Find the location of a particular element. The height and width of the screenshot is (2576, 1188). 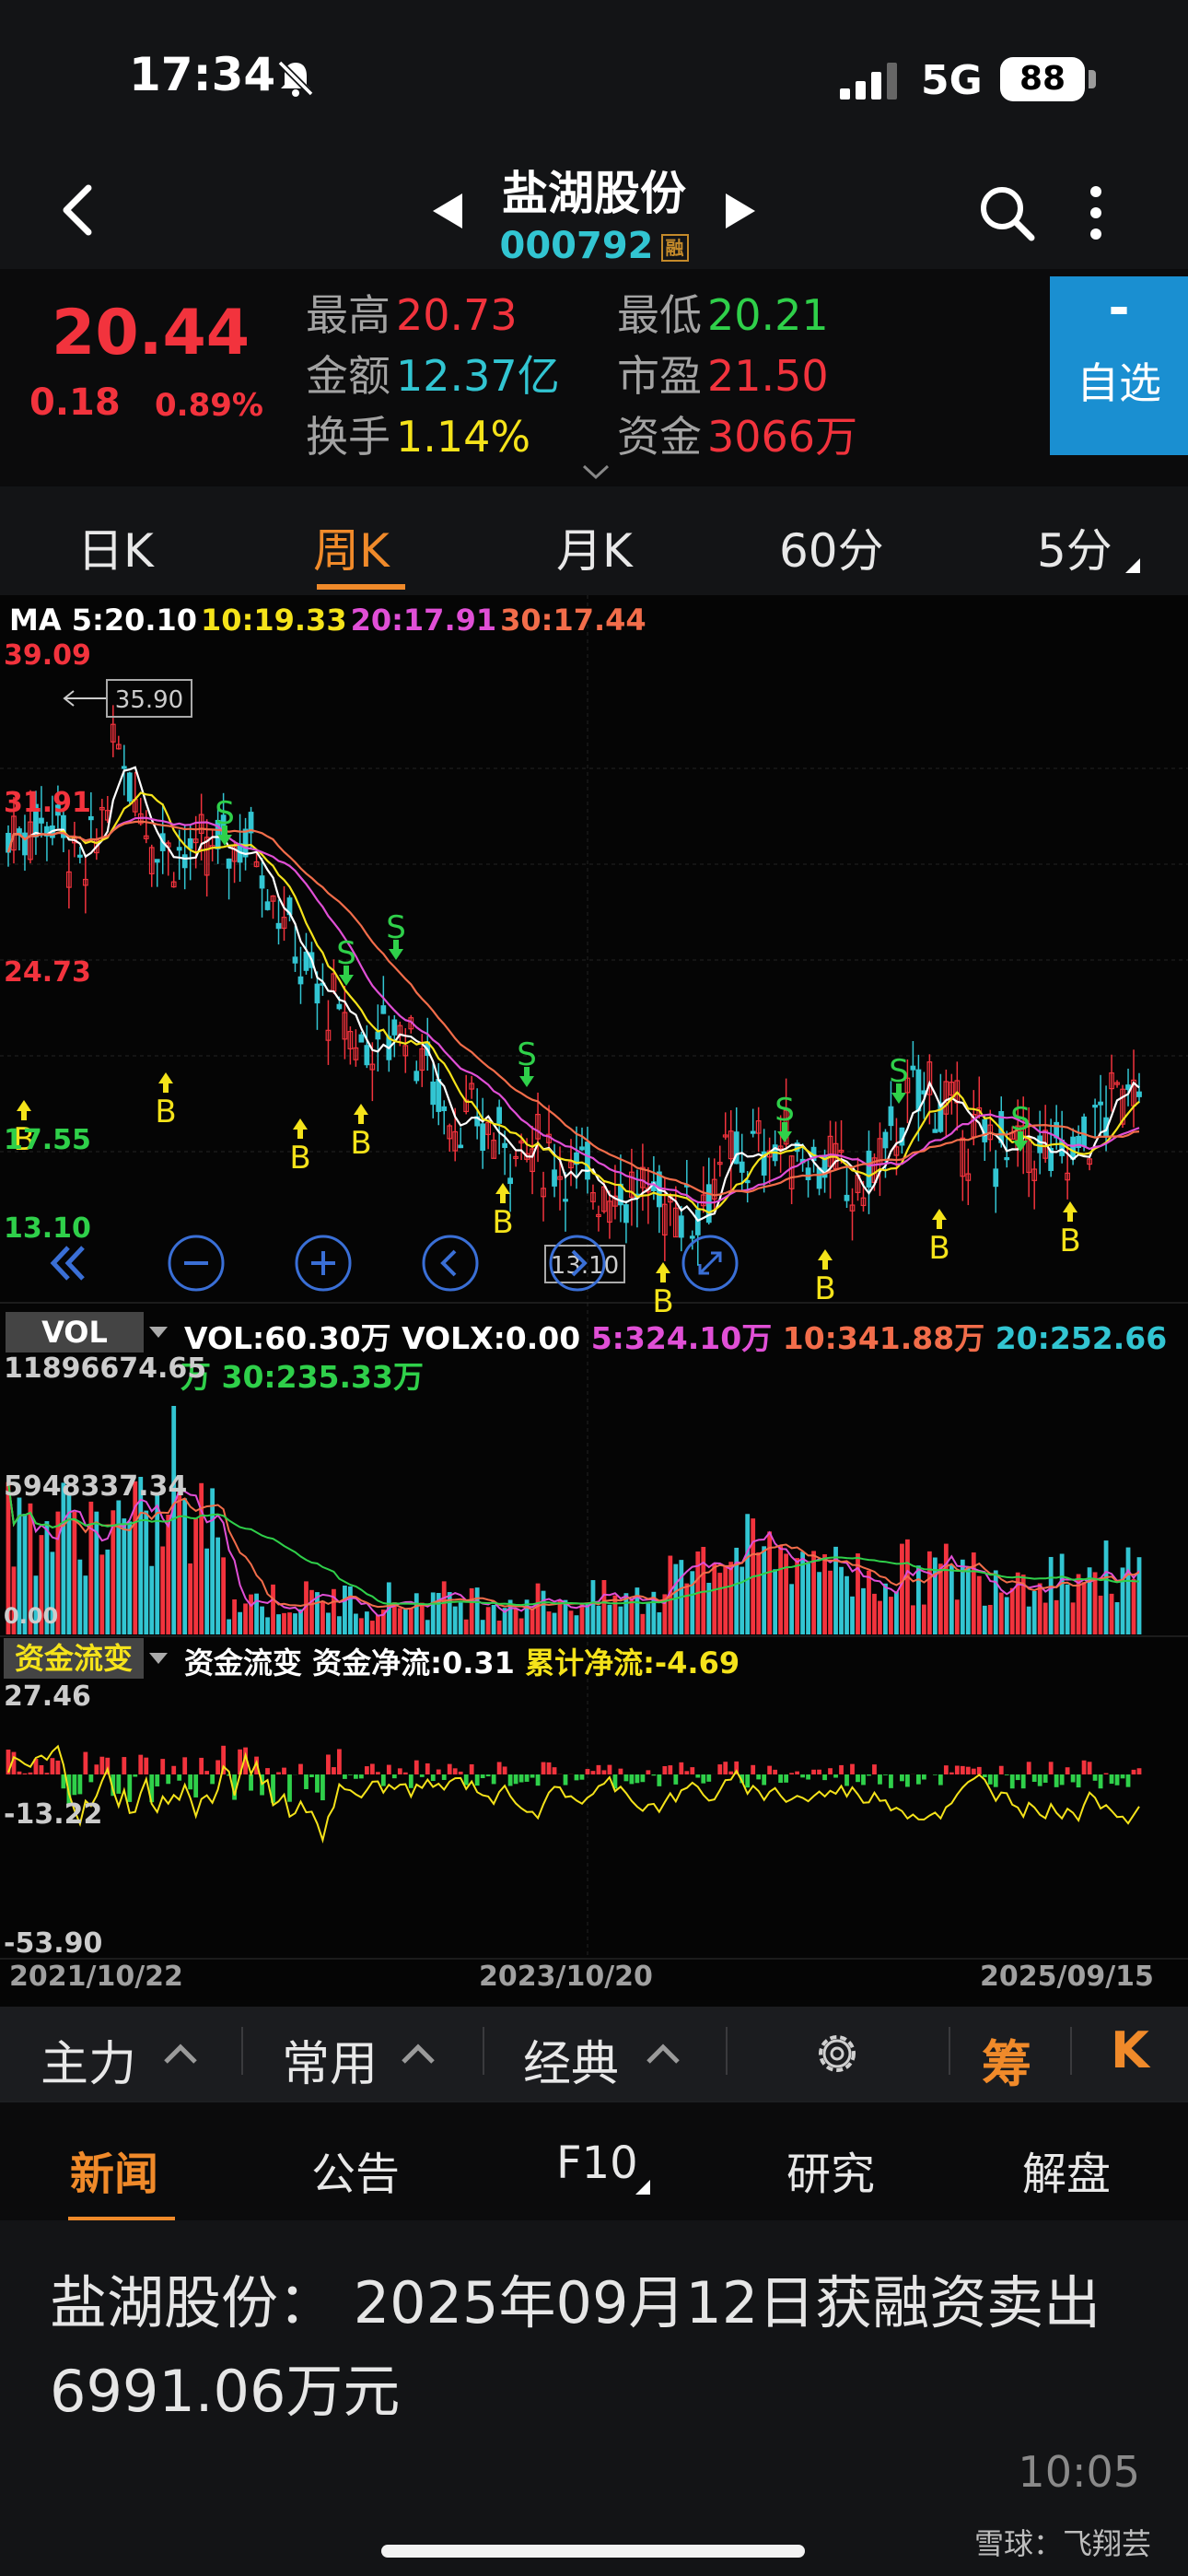

scroll-right-icon is located at coordinates (577, 1264).